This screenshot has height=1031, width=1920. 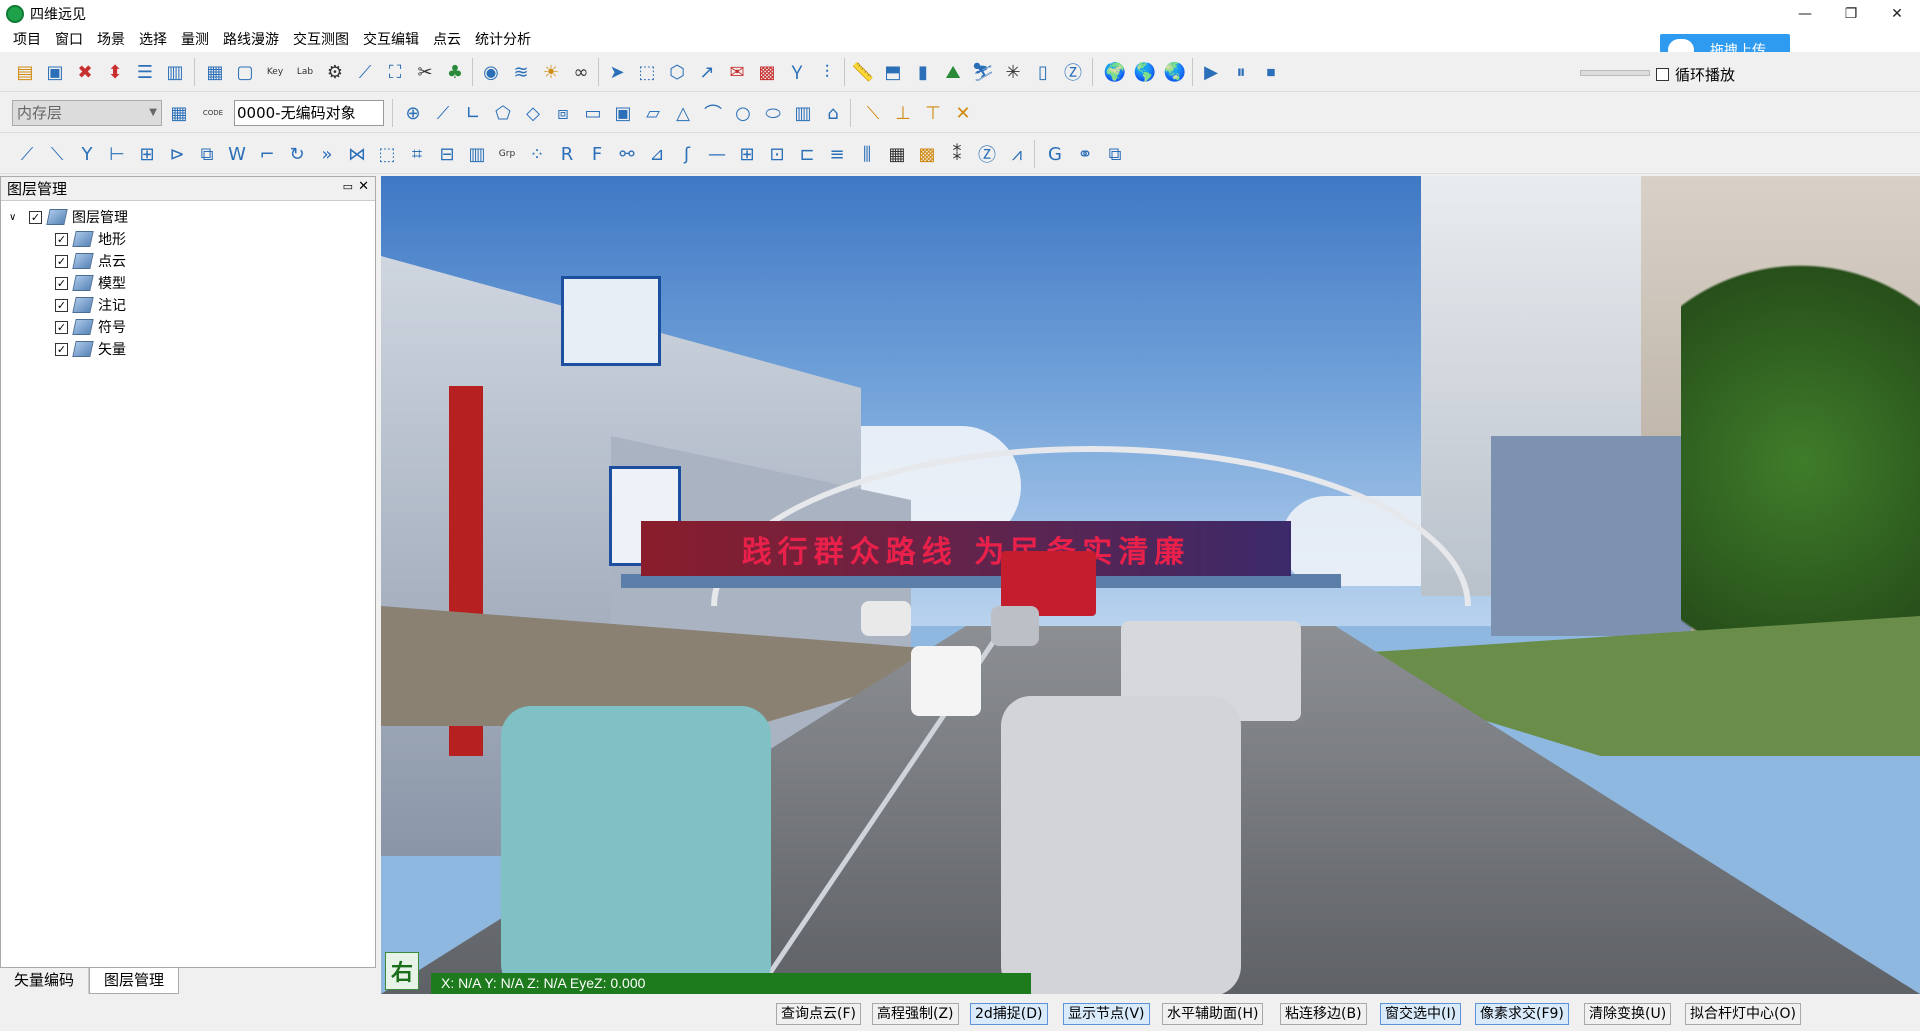 What do you see at coordinates (1323, 1014) in the screenshot?
I see `sticky-move-edge-button: 粘连移边(B)` at bounding box center [1323, 1014].